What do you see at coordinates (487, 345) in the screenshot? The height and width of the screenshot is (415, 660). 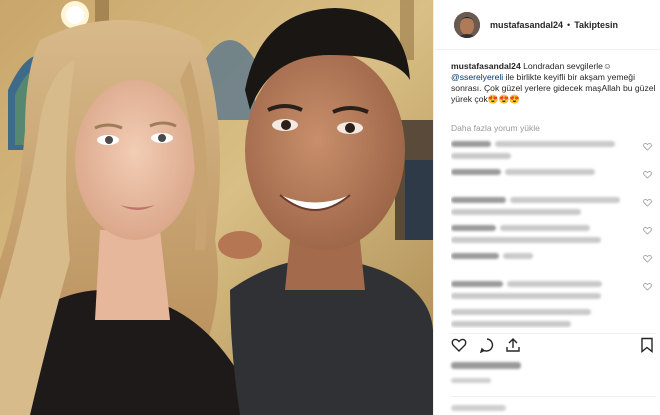 I see `comment-icon` at bounding box center [487, 345].